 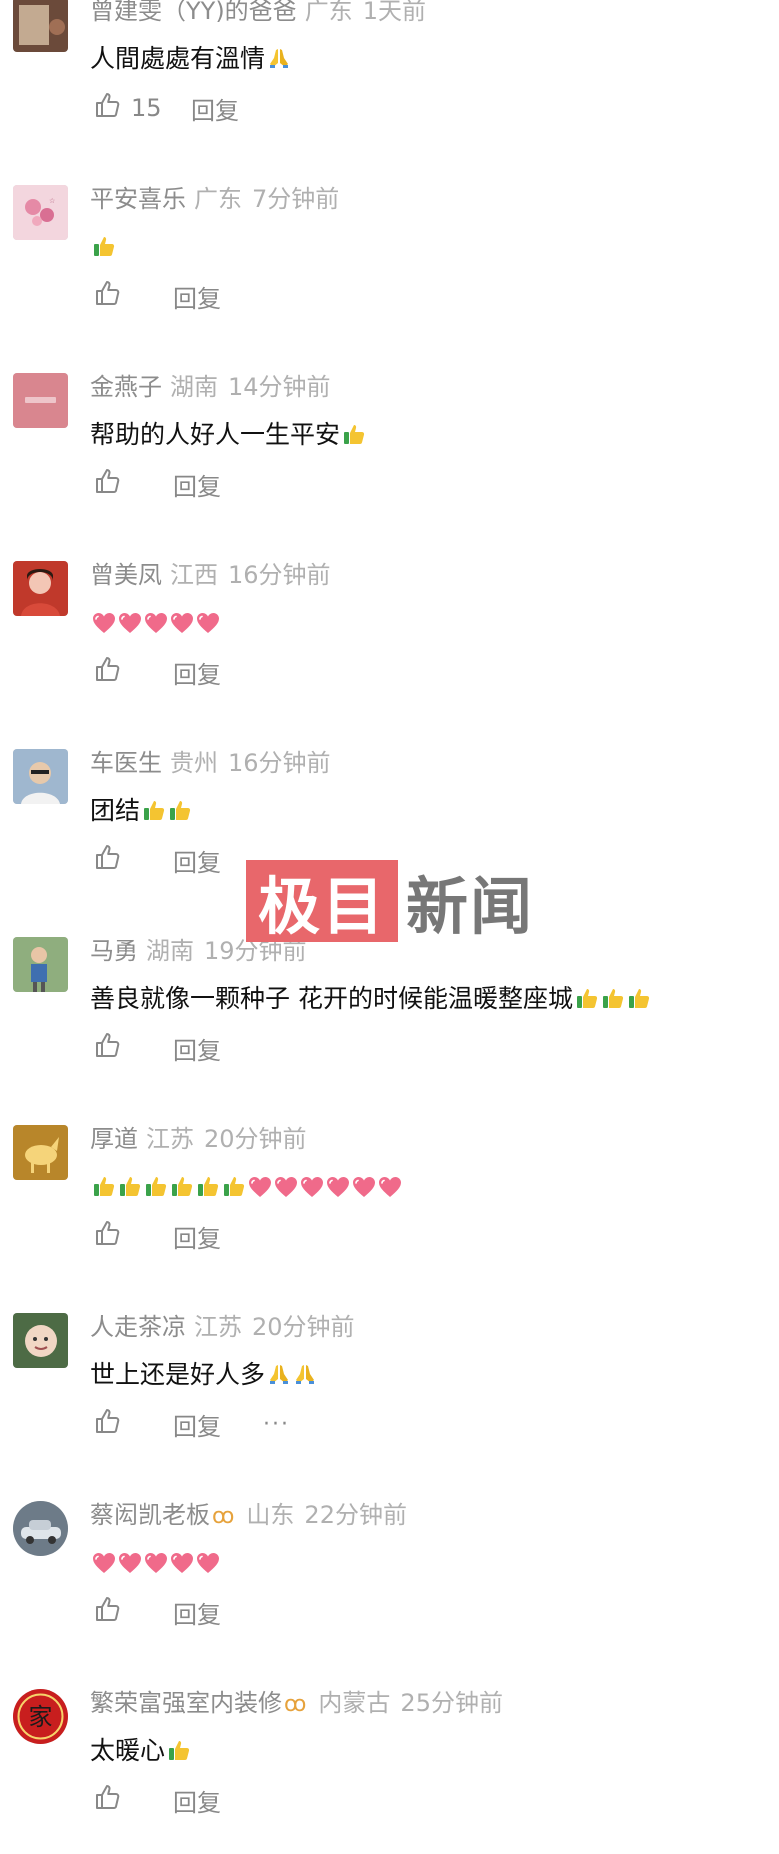 I want to click on comment-item: 人走茶凉 江苏 20分钟前 世上还是好人多 回复 ···, so click(x=389, y=1384).